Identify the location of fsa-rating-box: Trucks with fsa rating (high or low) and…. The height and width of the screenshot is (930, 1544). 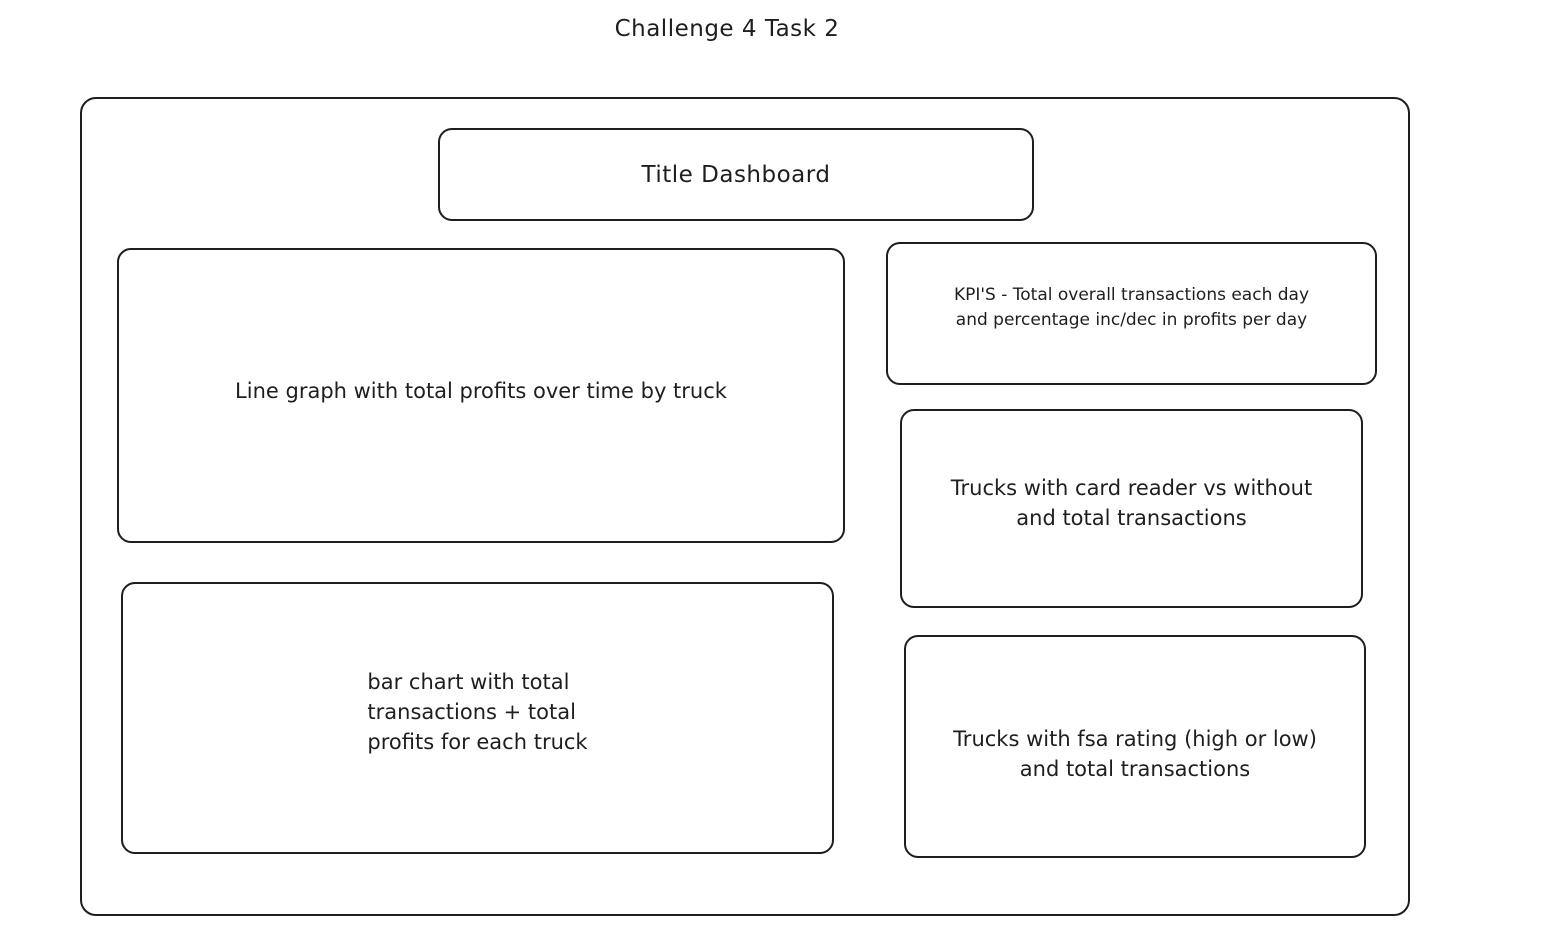
(1135, 746).